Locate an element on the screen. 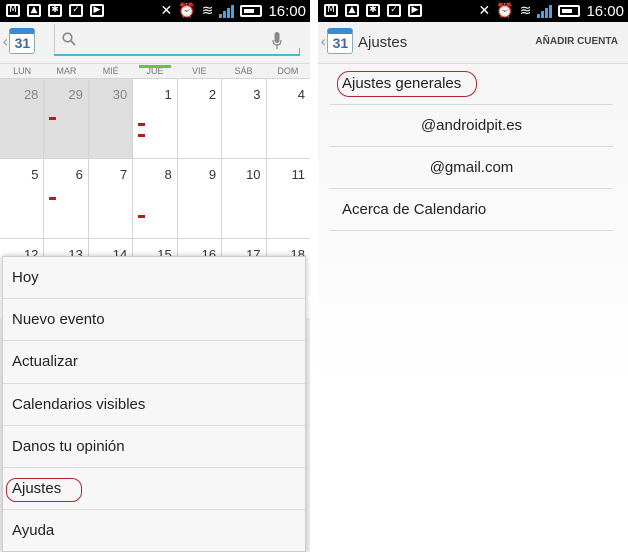  search-icon is located at coordinates (69, 39).